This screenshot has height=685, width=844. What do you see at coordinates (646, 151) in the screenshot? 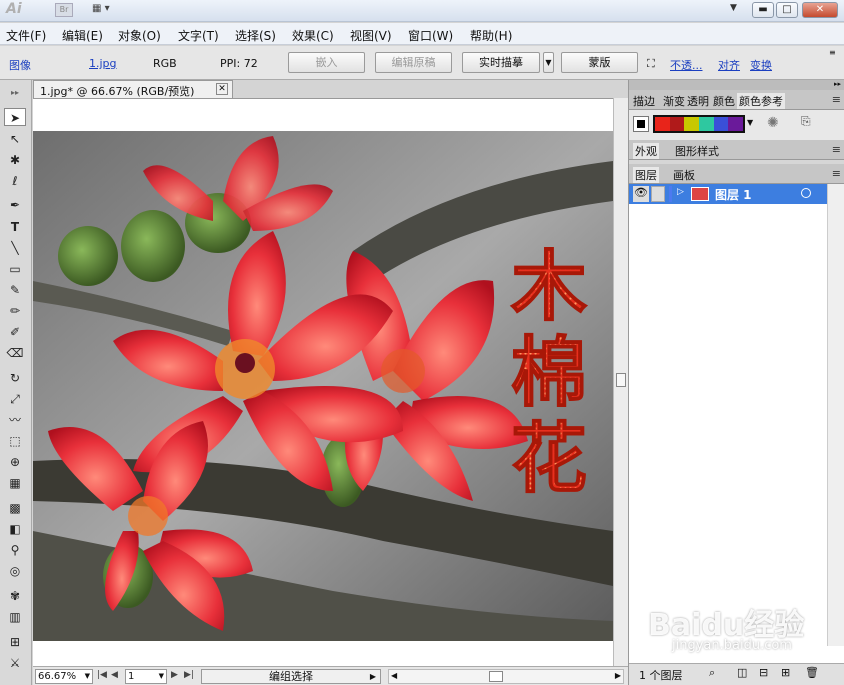
I see `tab-appearance: 外观` at bounding box center [646, 151].